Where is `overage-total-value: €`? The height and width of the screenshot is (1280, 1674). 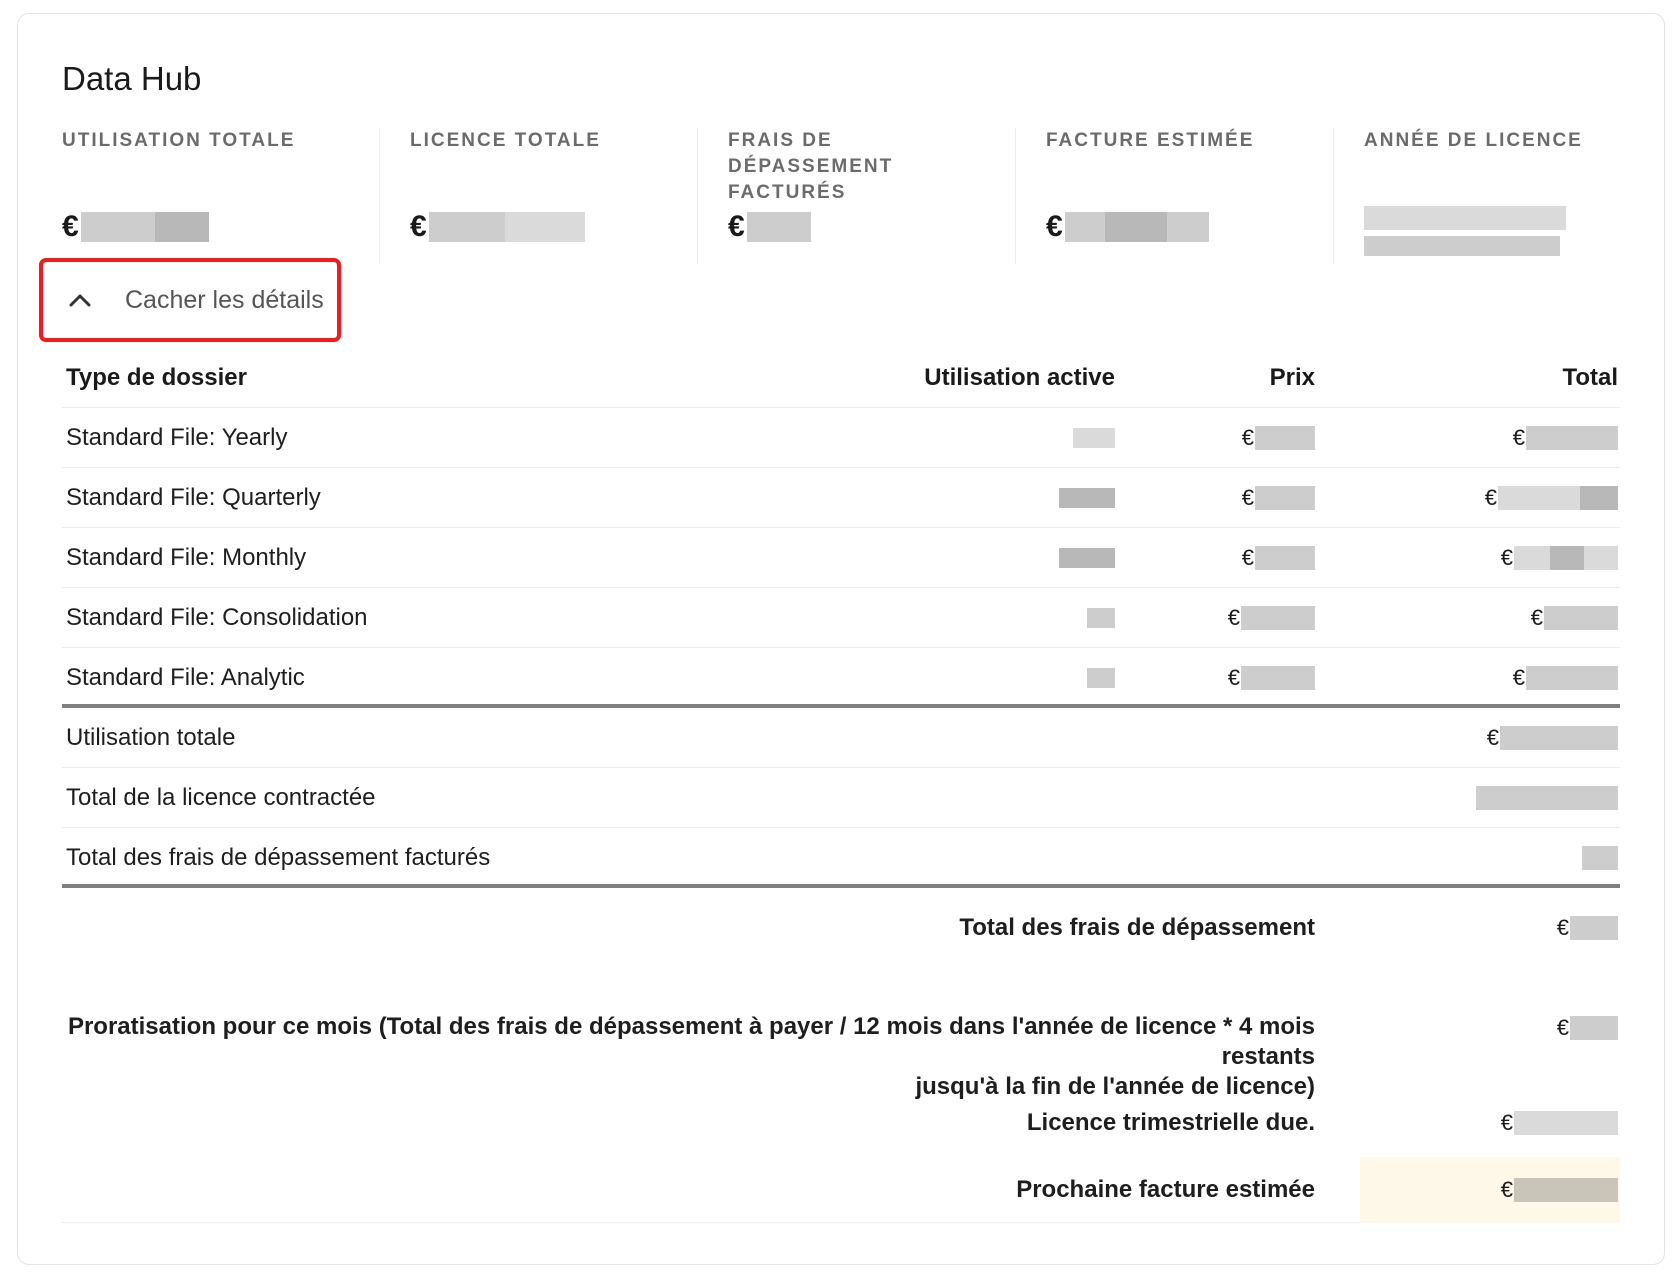
overage-total-value: € is located at coordinates (1587, 928).